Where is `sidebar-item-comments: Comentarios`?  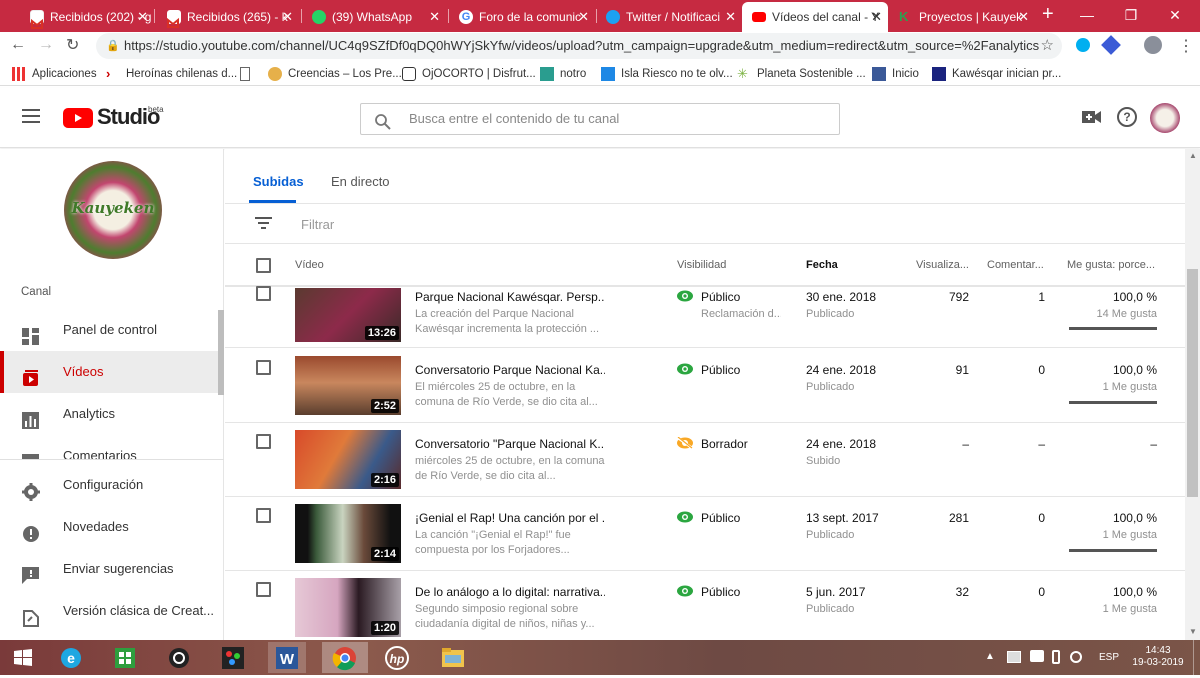
sidebar-item-comments: Comentarios is located at coordinates (109, 447).